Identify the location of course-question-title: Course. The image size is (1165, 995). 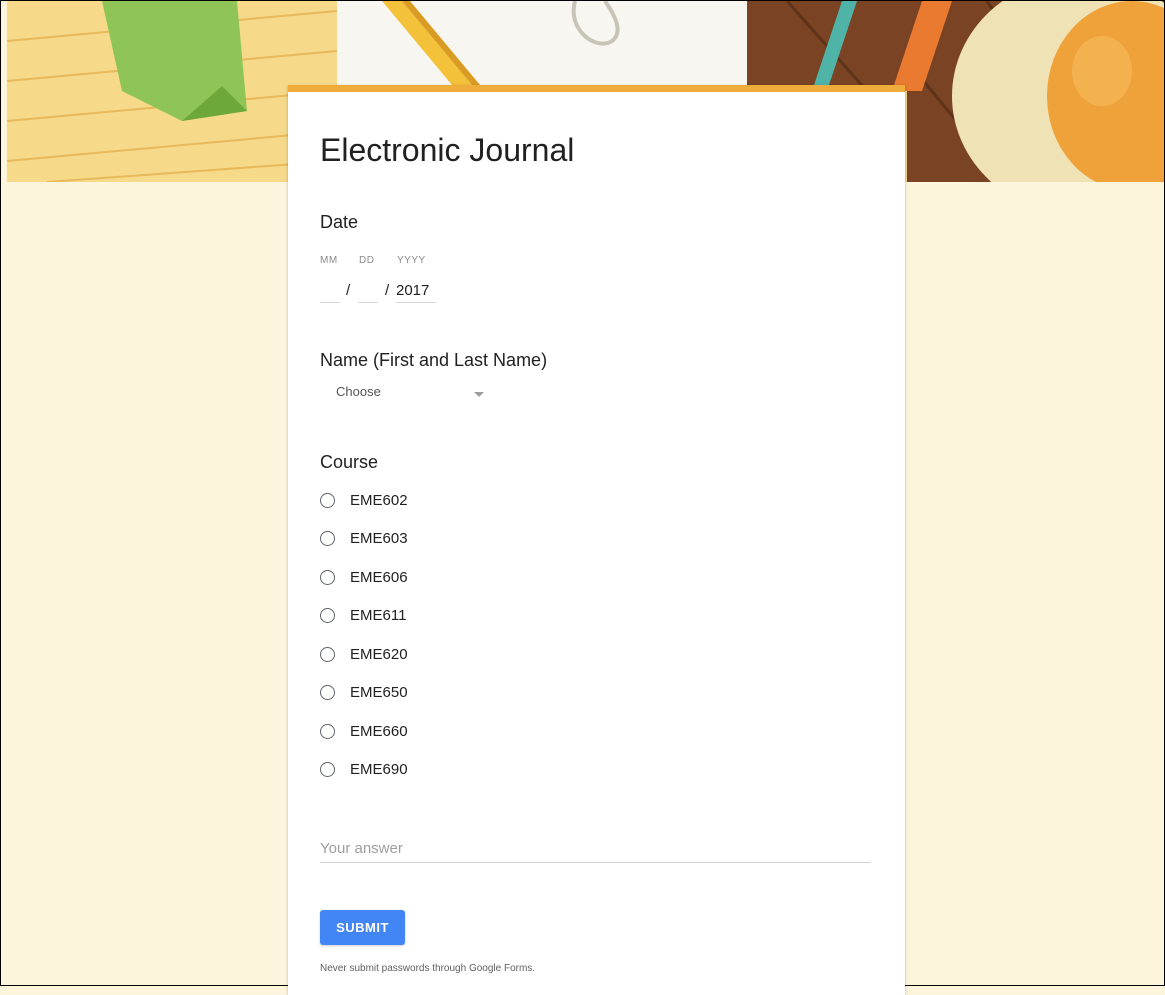
(349, 462).